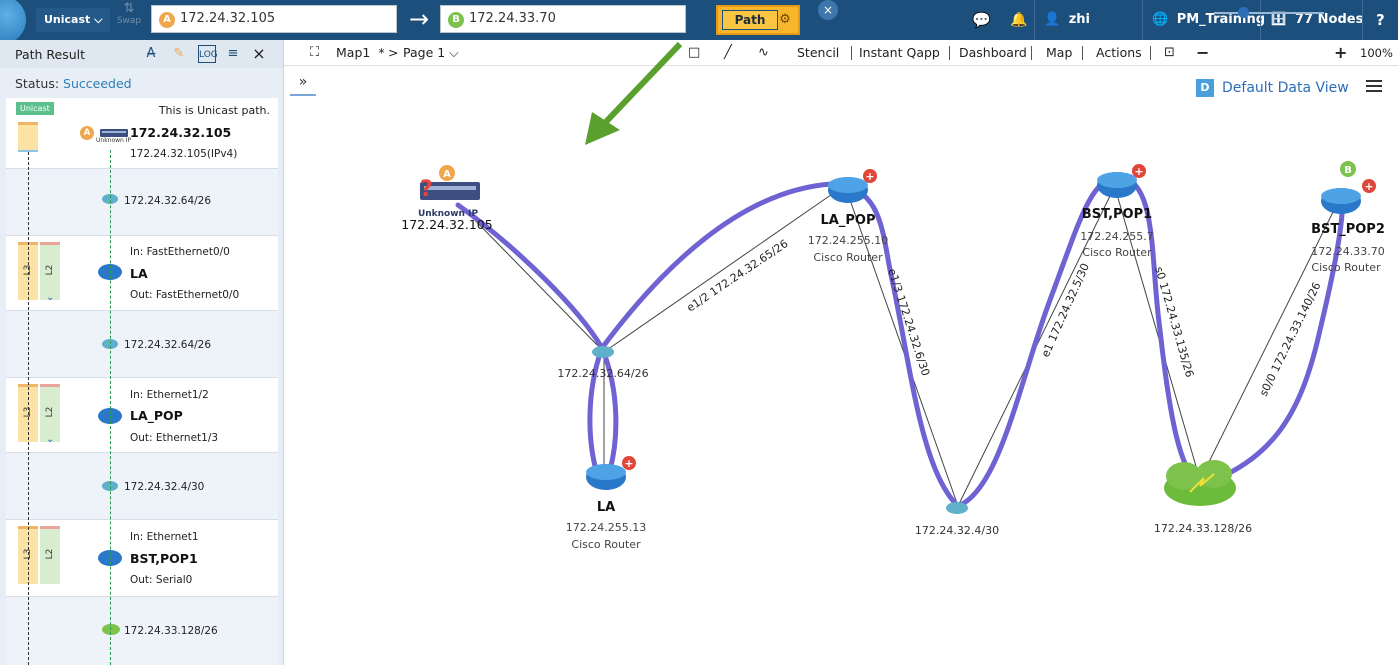 Image resolution: width=1398 pixels, height=665 pixels. Describe the element at coordinates (1169, 53) in the screenshot. I see `fit-screen-icon: ⊡` at that location.